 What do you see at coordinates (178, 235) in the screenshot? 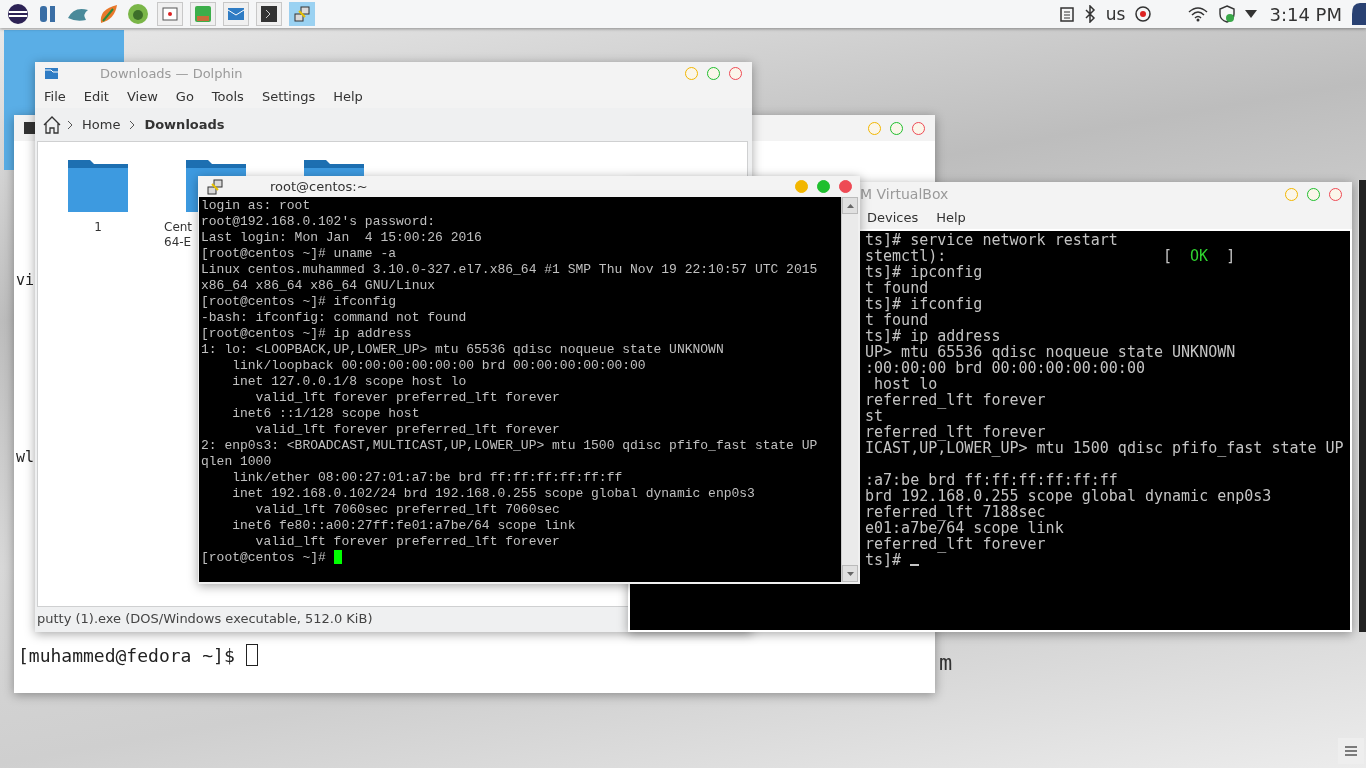
I see `file-name: Cent 64-E` at bounding box center [178, 235].